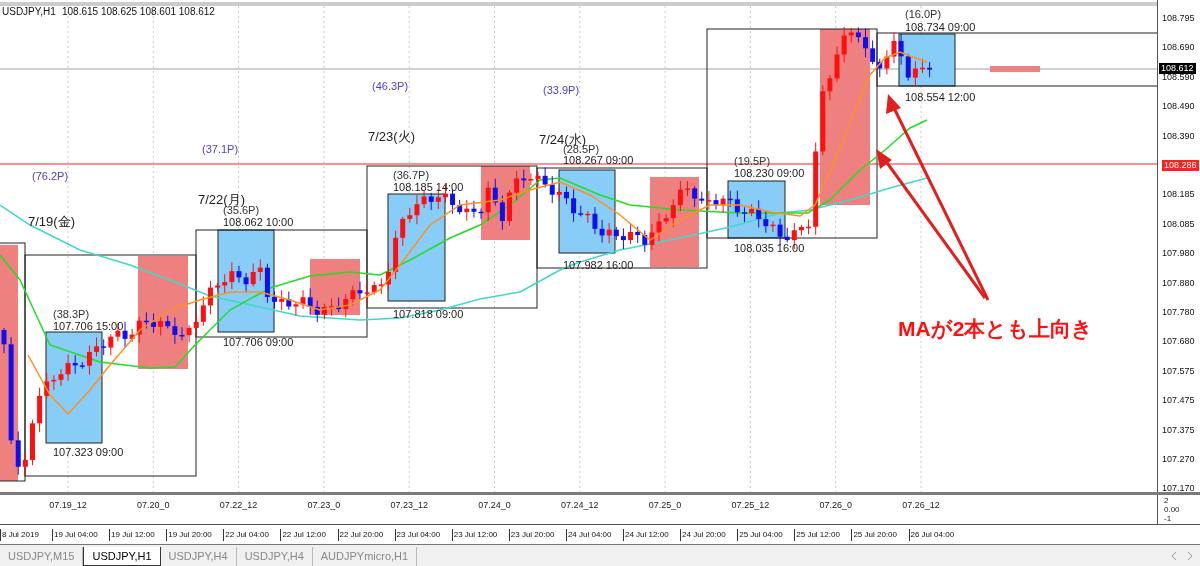 The height and width of the screenshot is (566, 1200). Describe the element at coordinates (51, 221) in the screenshot. I see `date-label: 7/19(金)` at that location.